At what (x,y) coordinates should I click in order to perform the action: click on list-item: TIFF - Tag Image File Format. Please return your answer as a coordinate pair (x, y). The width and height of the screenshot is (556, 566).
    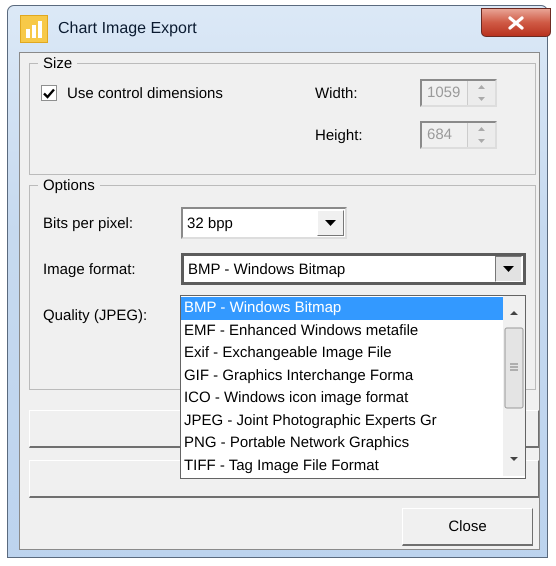
    Looking at the image, I should click on (342, 465).